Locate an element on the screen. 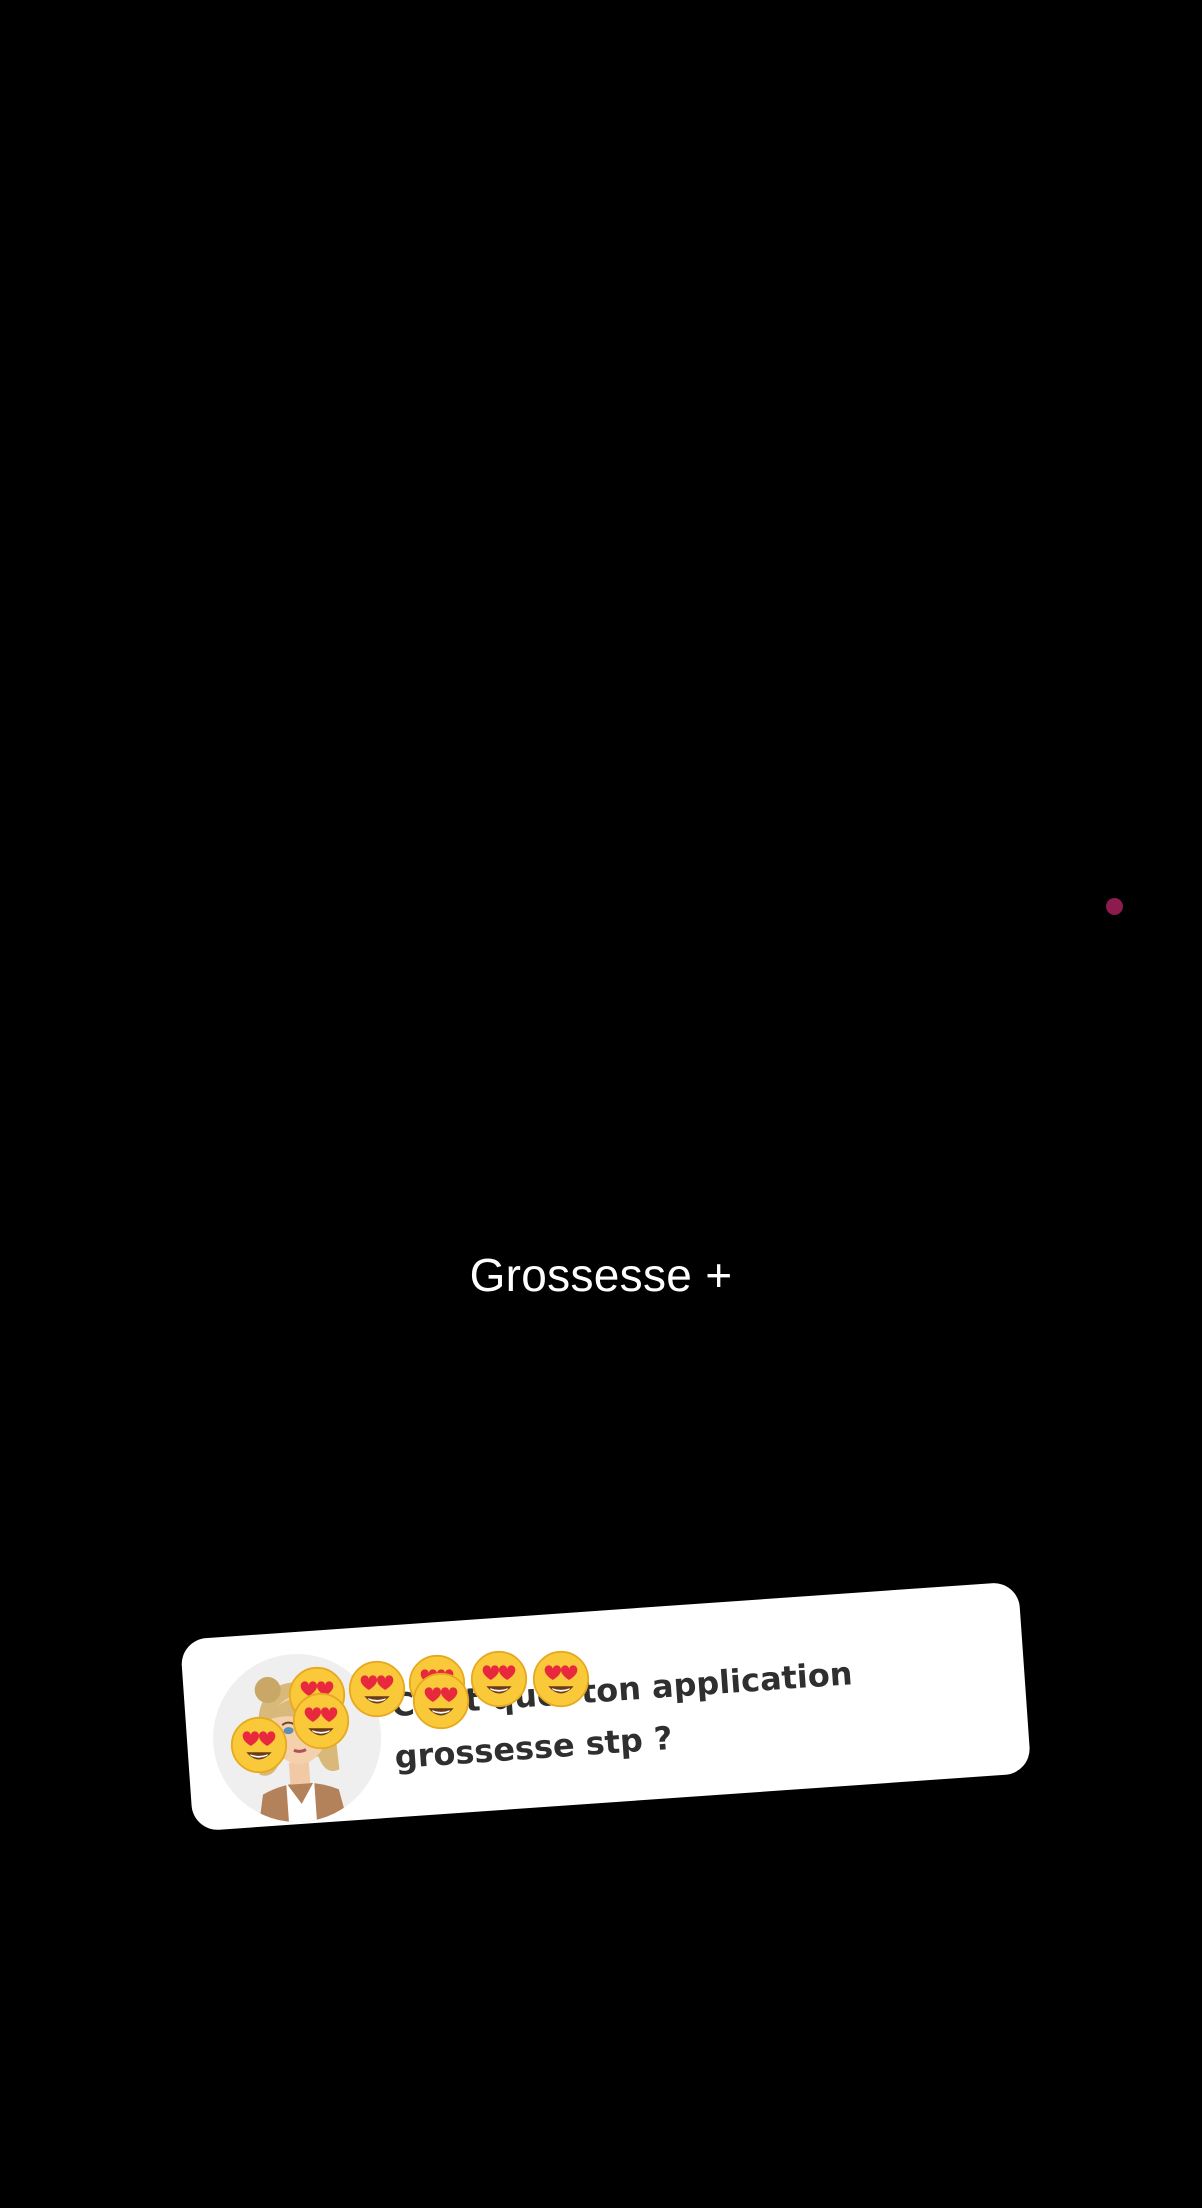  reaction-emoji-group is located at coordinates (440, 1695).